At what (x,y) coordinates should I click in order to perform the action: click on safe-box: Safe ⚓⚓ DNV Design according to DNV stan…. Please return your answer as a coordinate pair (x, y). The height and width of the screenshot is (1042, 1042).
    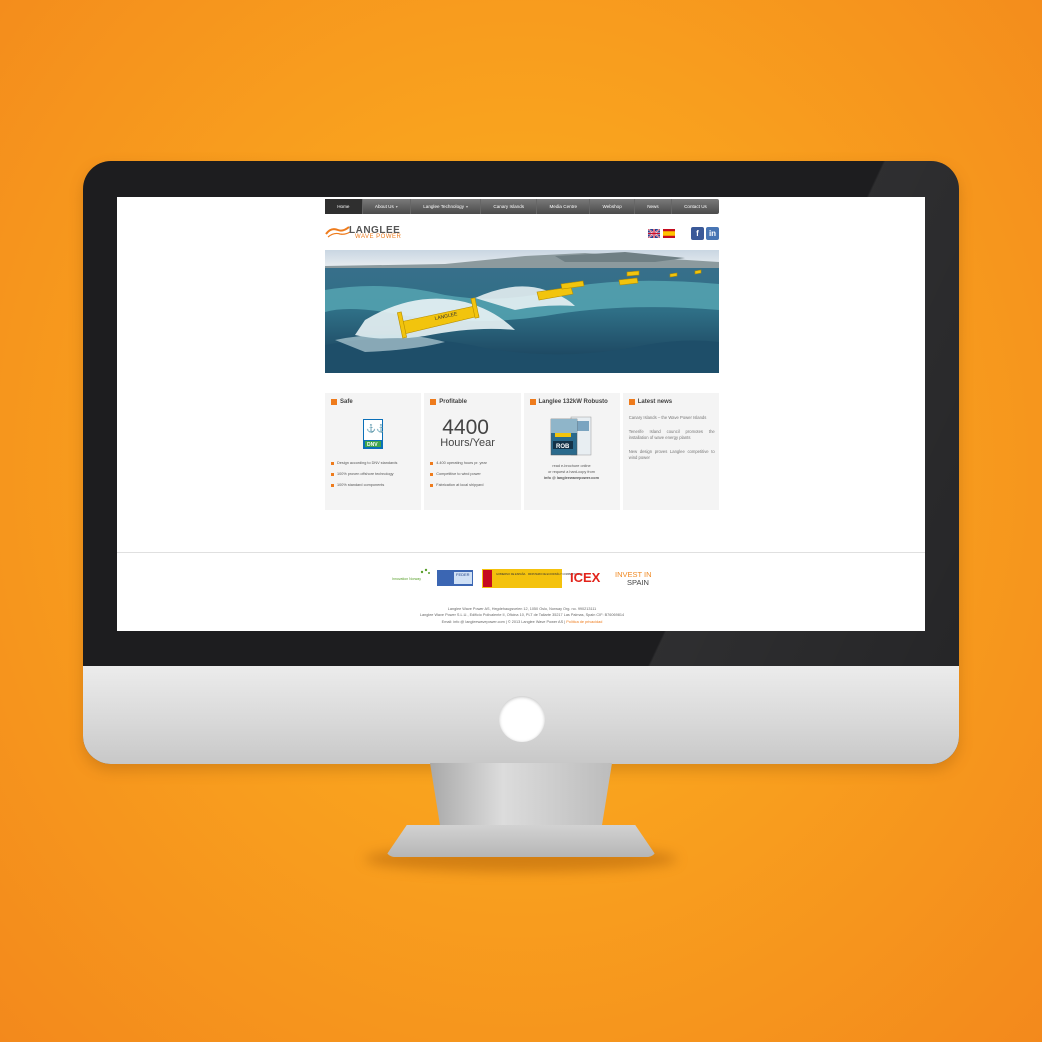
    Looking at the image, I should click on (373, 451).